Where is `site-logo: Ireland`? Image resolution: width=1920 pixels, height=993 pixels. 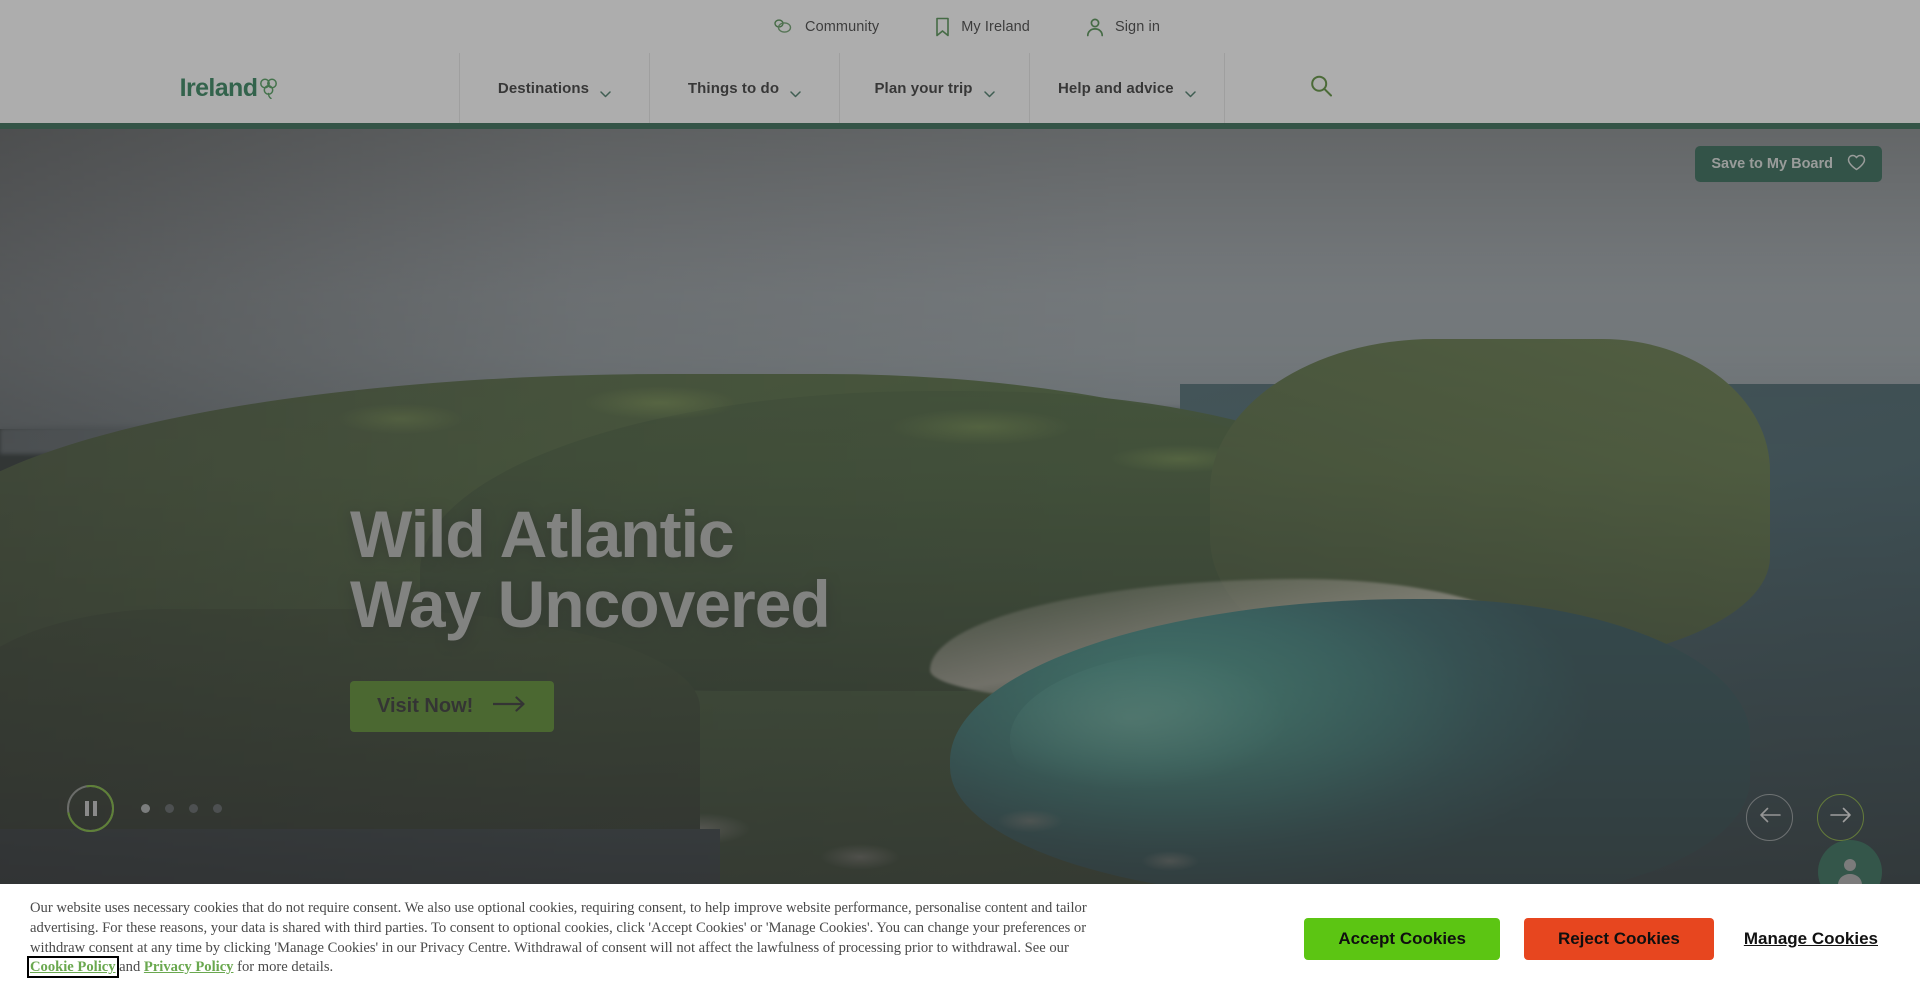 site-logo: Ireland is located at coordinates (230, 88).